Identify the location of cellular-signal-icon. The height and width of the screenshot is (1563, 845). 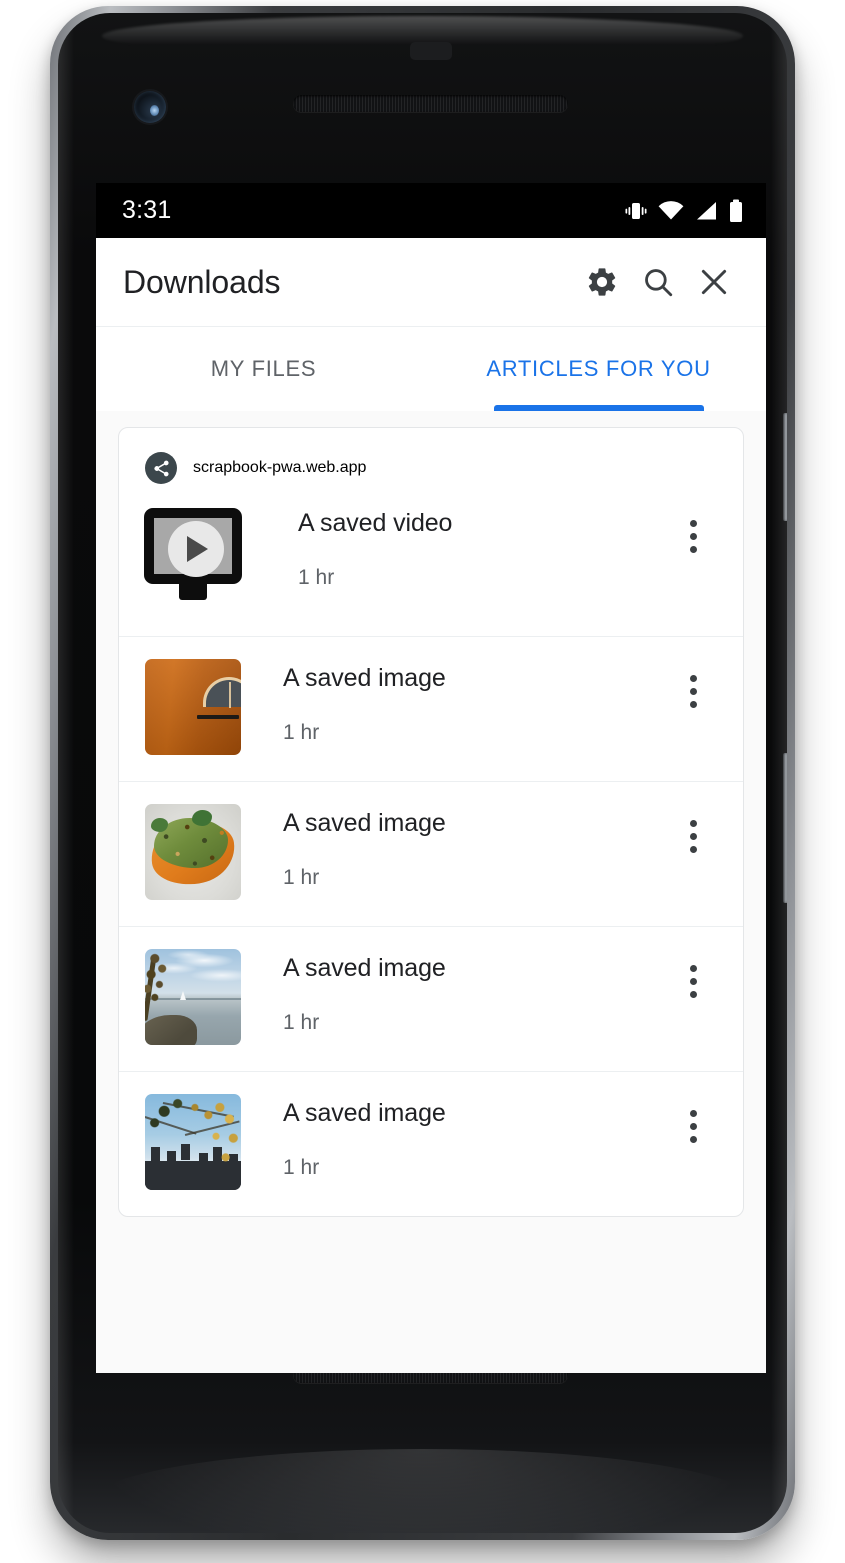
(706, 211).